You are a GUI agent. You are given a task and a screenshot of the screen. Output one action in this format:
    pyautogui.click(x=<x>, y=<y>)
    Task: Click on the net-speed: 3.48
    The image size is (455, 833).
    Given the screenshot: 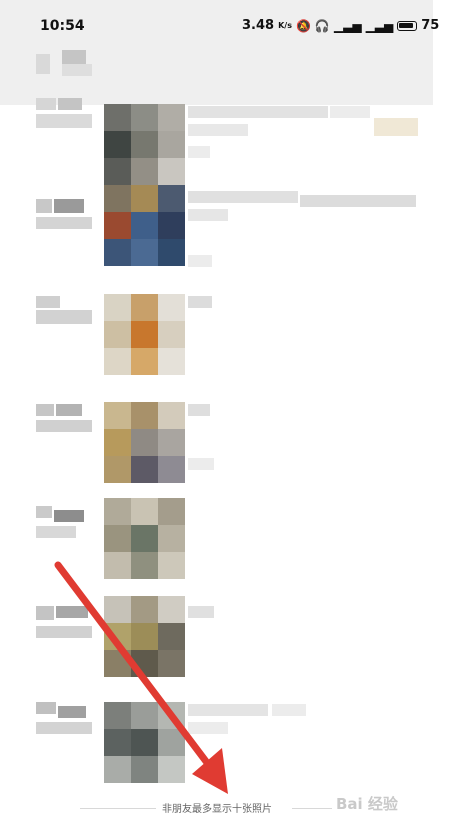 What is the action you would take?
    pyautogui.click(x=258, y=25)
    